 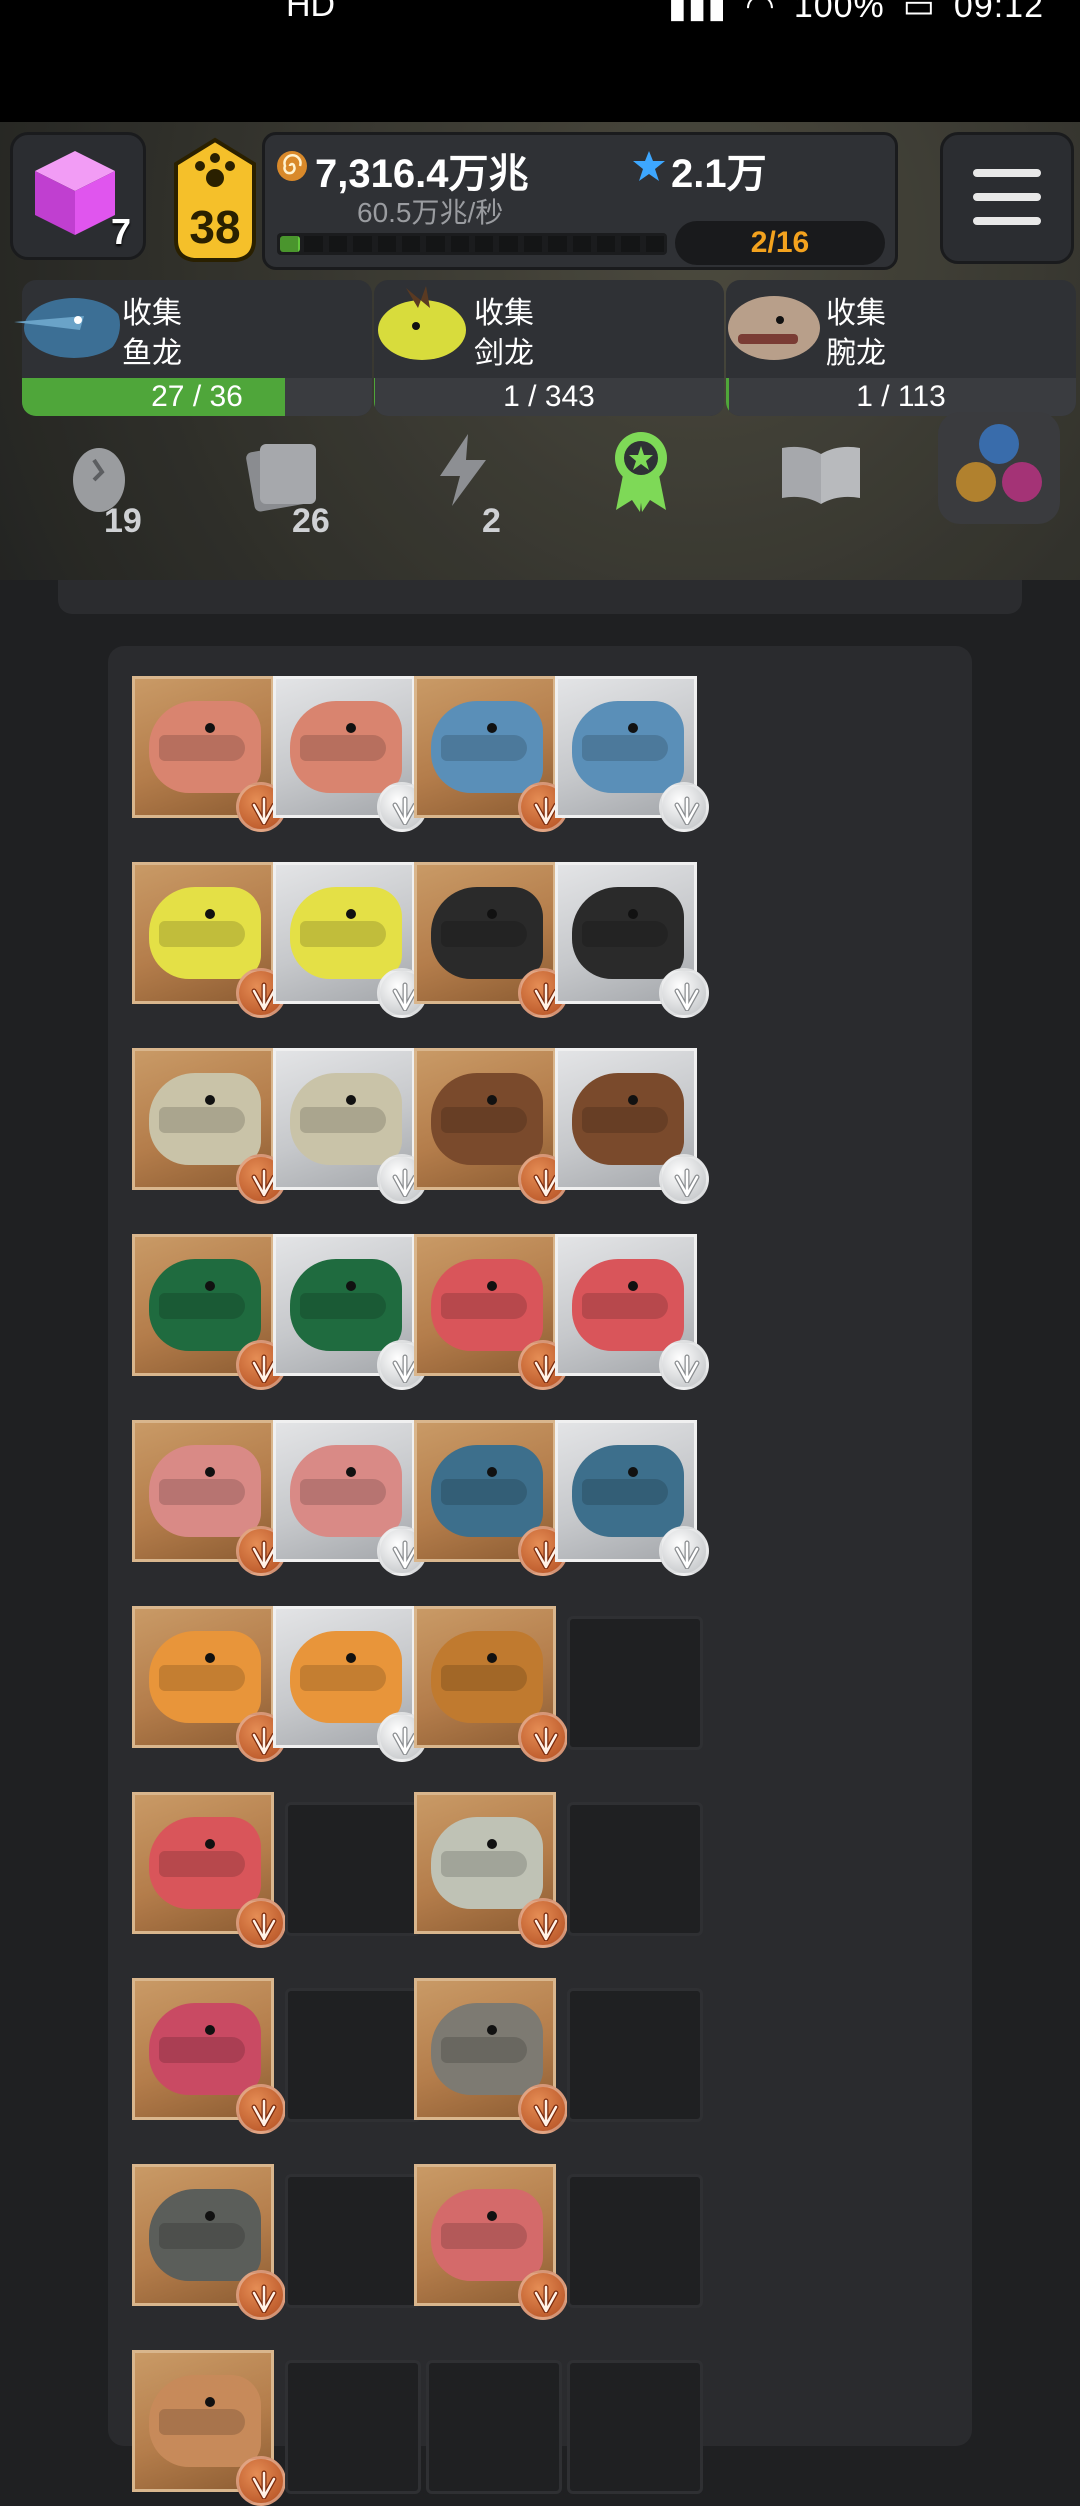 I want to click on tab-count: 2, so click(x=491, y=521).